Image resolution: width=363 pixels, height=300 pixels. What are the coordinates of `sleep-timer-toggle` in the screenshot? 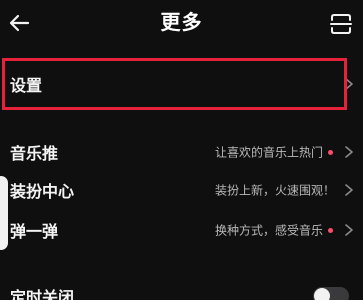 It's located at (331, 293).